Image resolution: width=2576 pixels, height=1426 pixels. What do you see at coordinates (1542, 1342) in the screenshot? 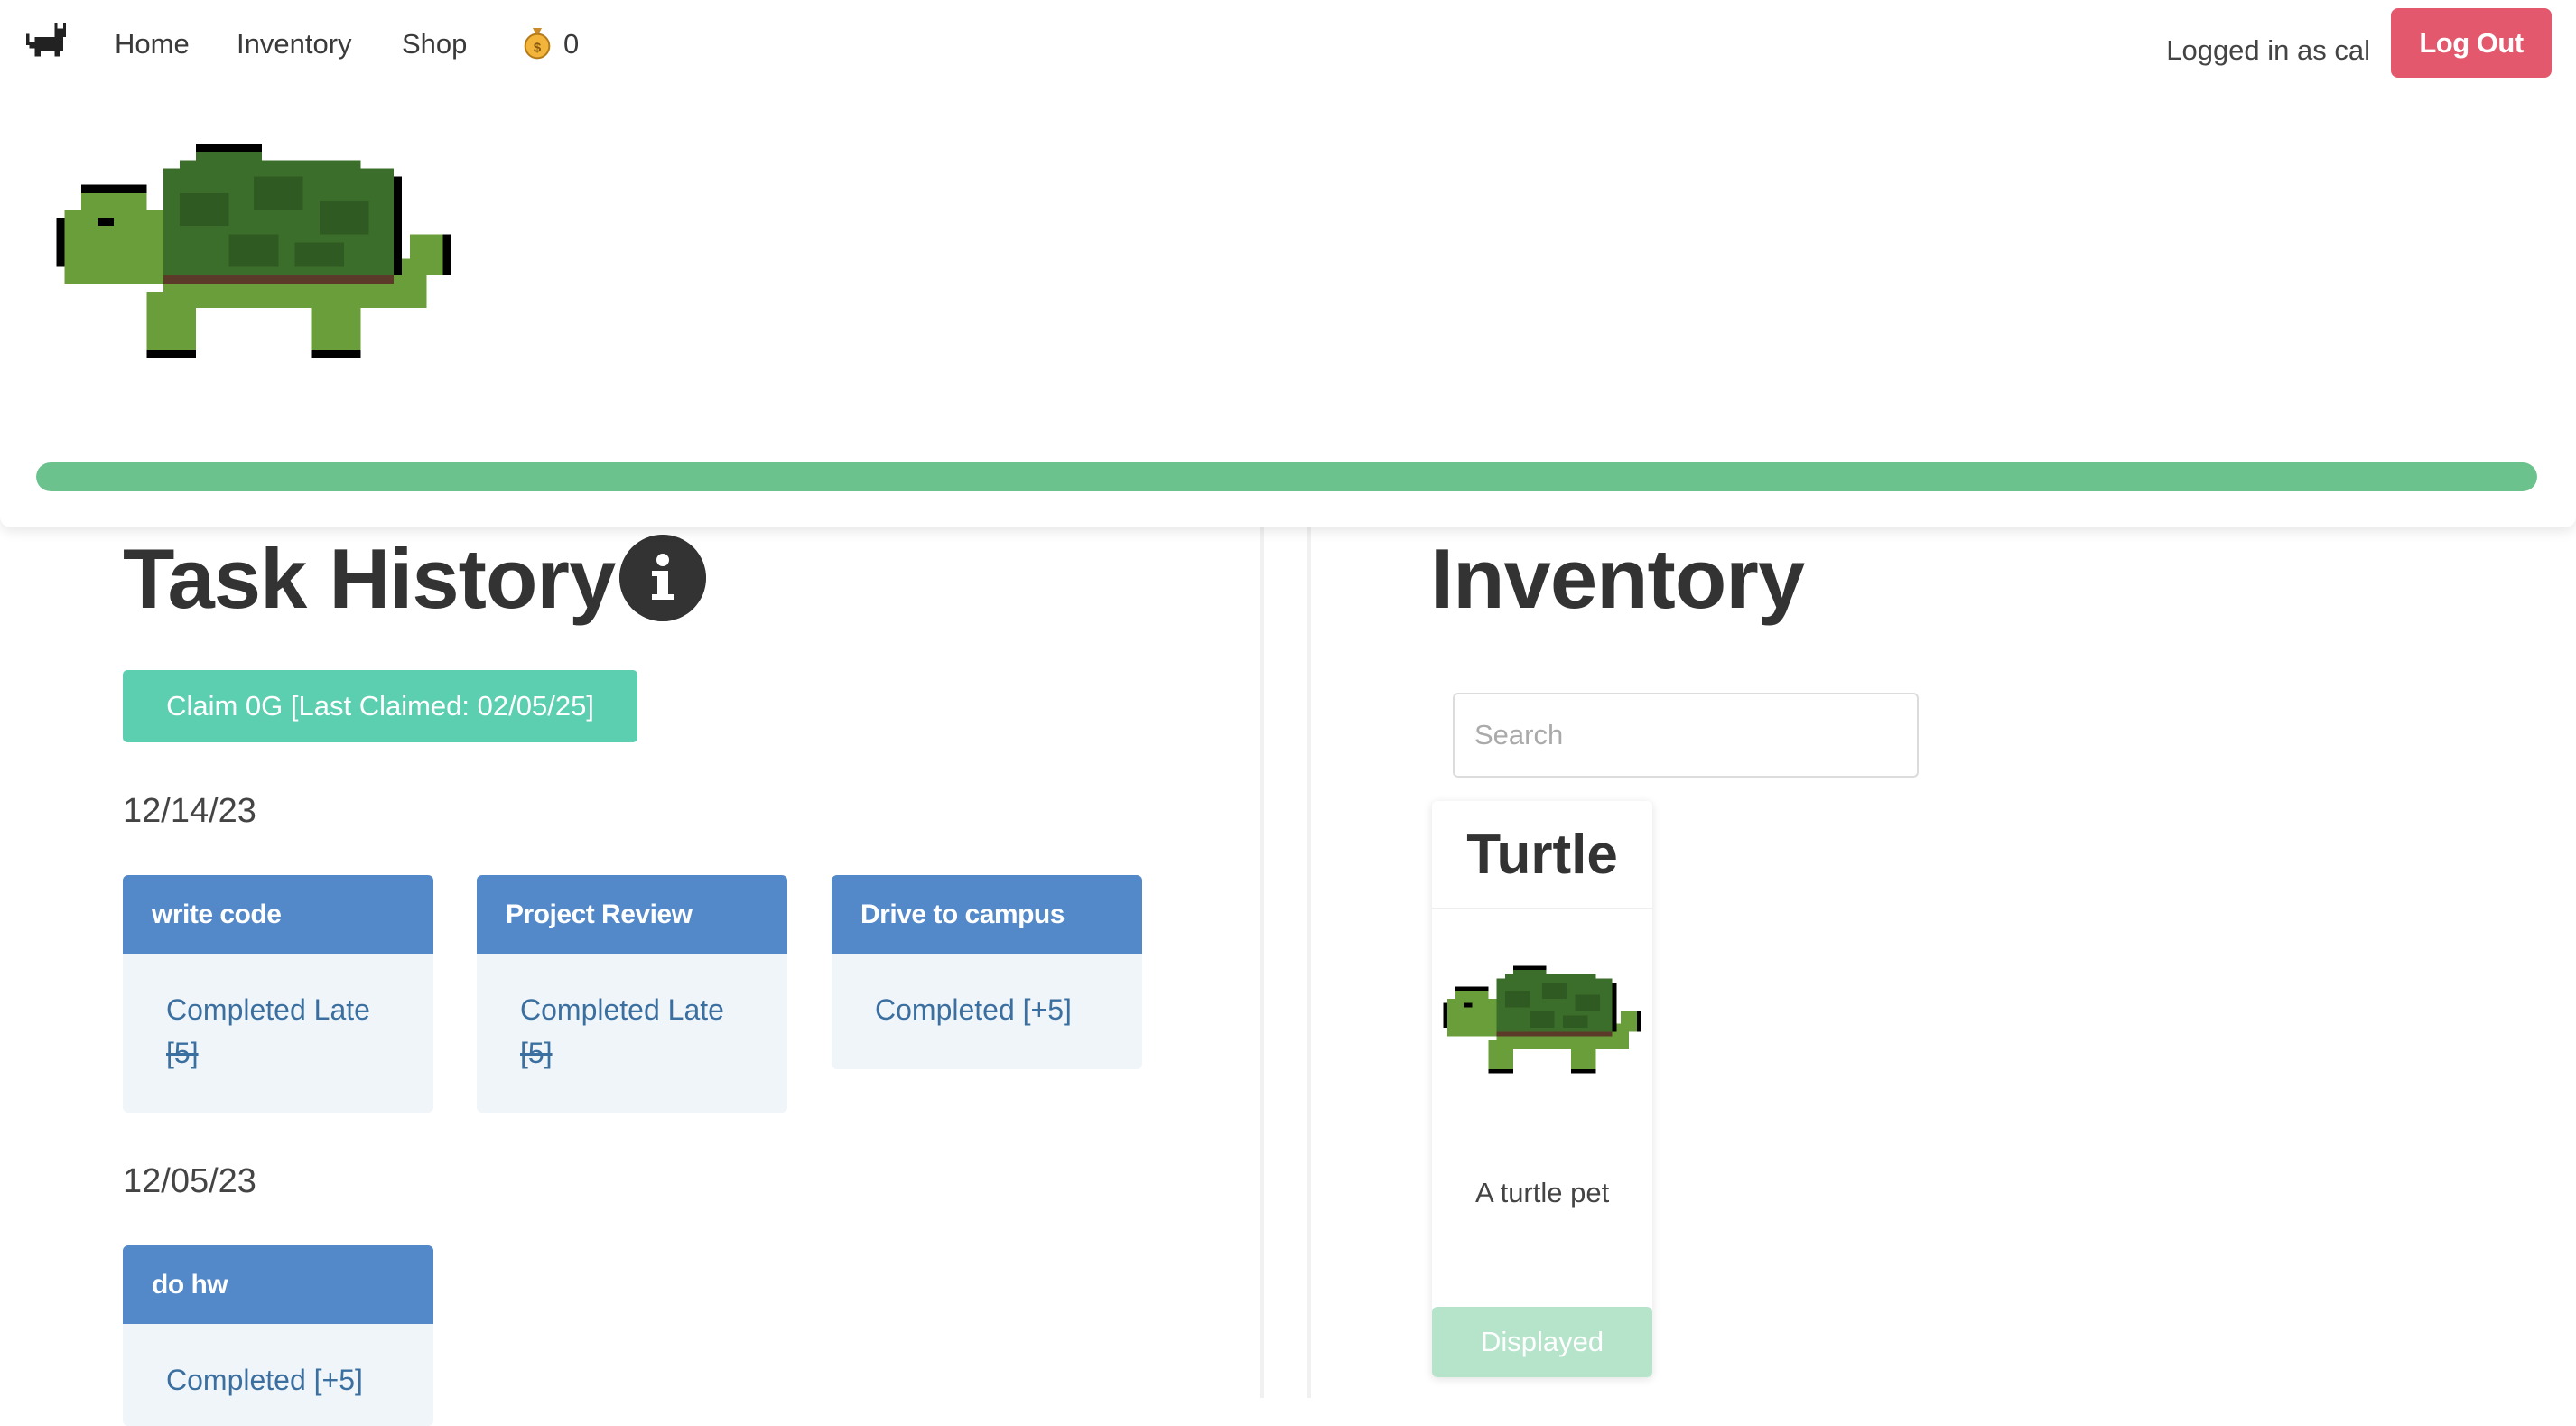
I see `displayed-button: Displayed` at bounding box center [1542, 1342].